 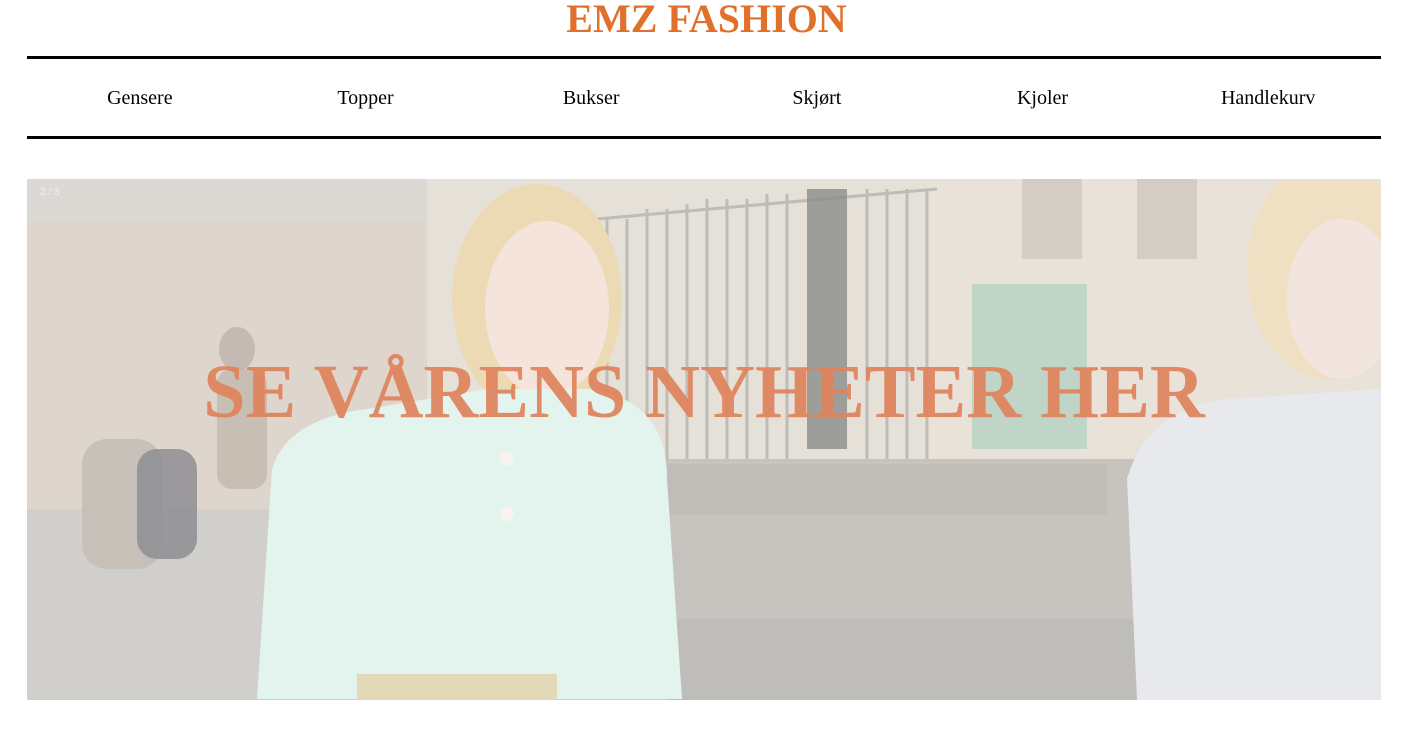 I want to click on slide-counter: 2 / 3, so click(x=50, y=192).